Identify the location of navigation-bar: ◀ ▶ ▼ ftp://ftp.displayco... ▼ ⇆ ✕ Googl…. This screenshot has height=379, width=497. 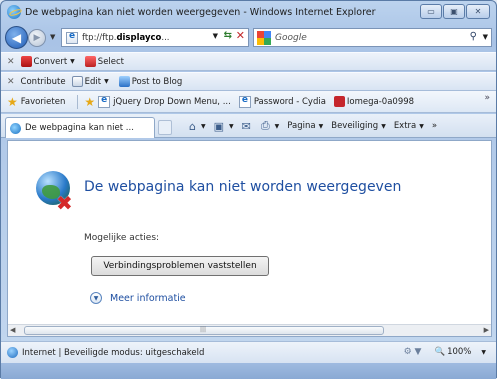
(248, 38).